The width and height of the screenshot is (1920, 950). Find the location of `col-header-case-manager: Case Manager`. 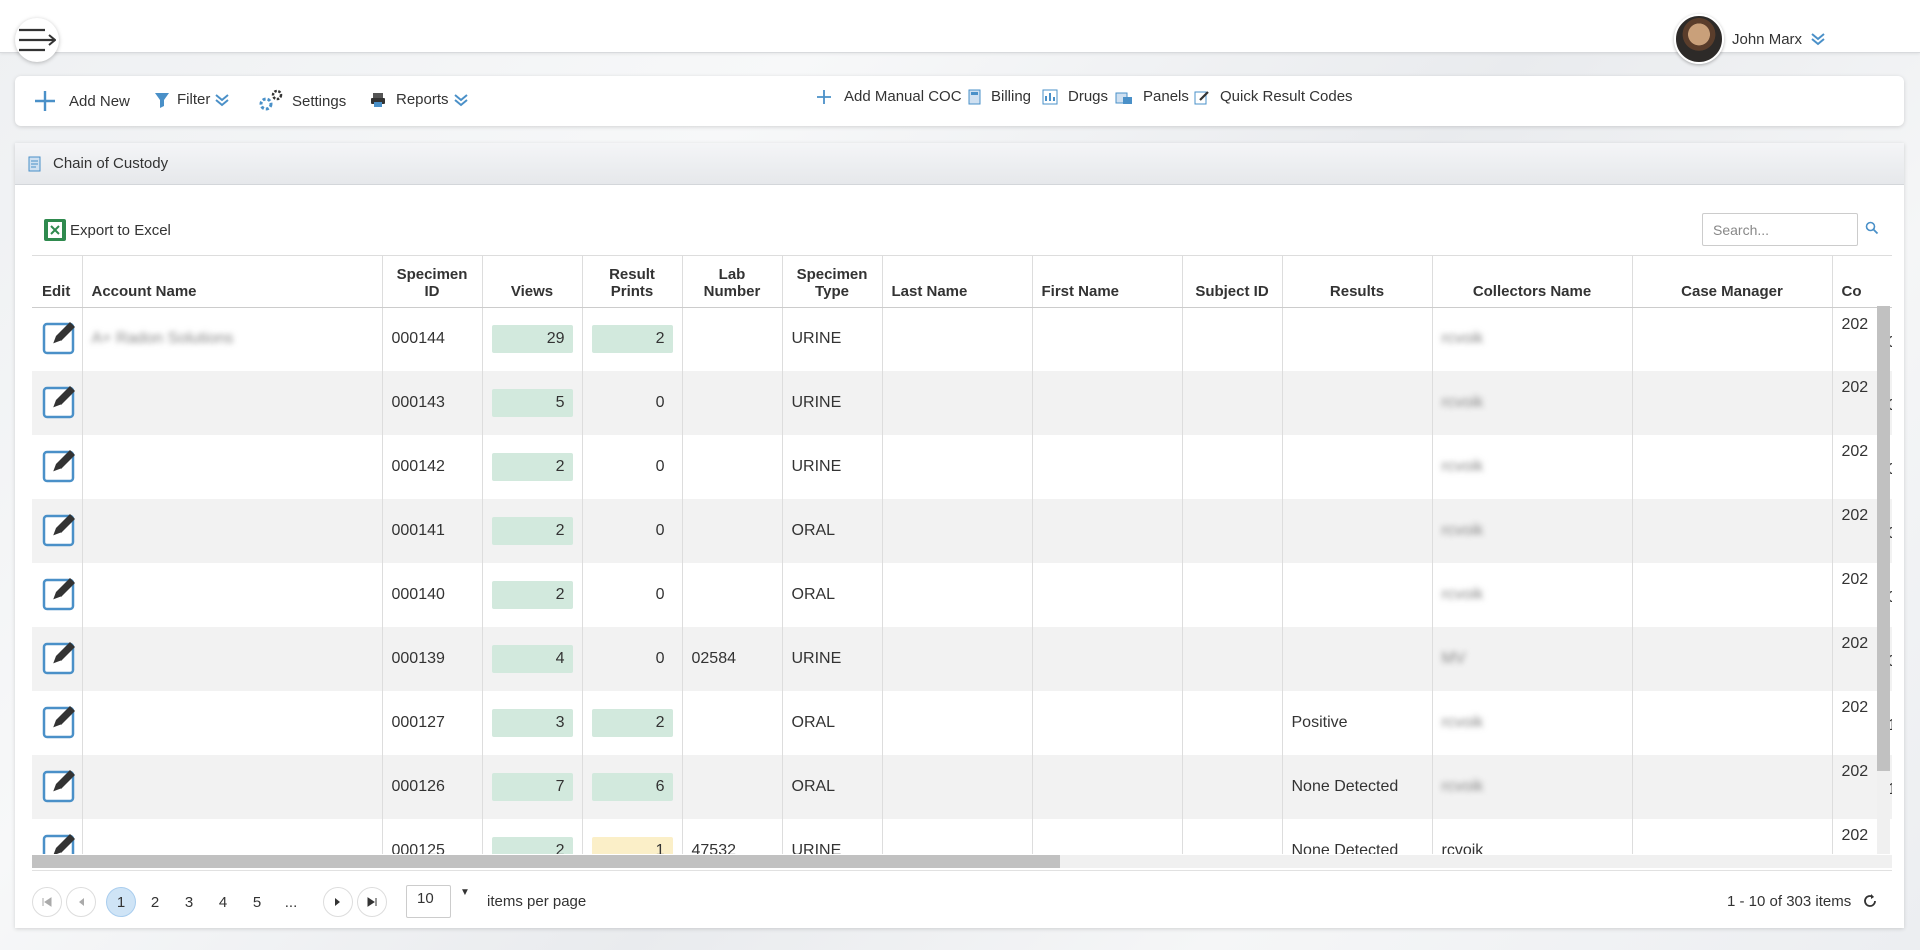

col-header-case-manager: Case Manager is located at coordinates (1732, 282).